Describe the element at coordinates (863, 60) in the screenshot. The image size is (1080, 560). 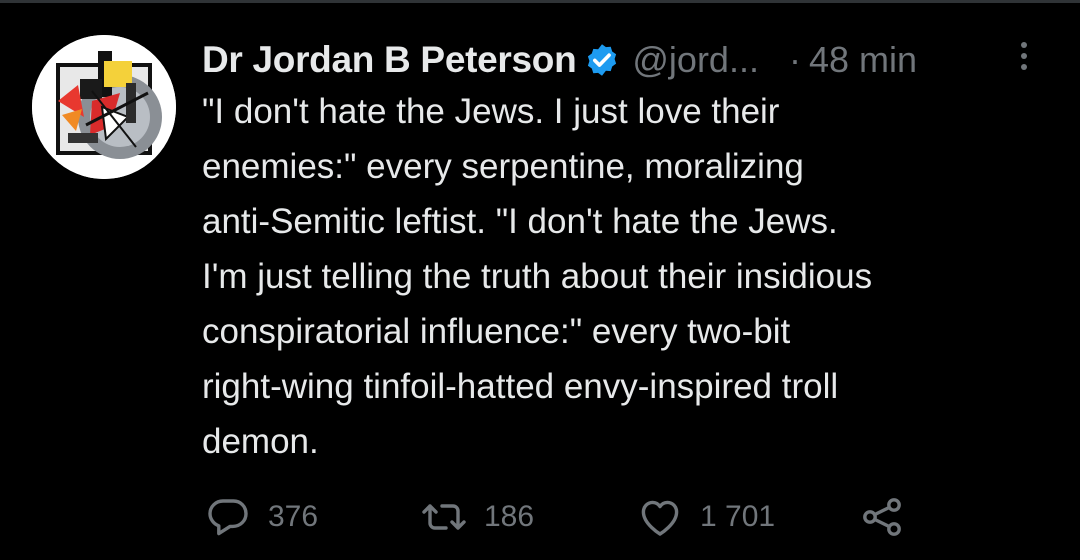
I see `tweet-timestamp: 48 min` at that location.